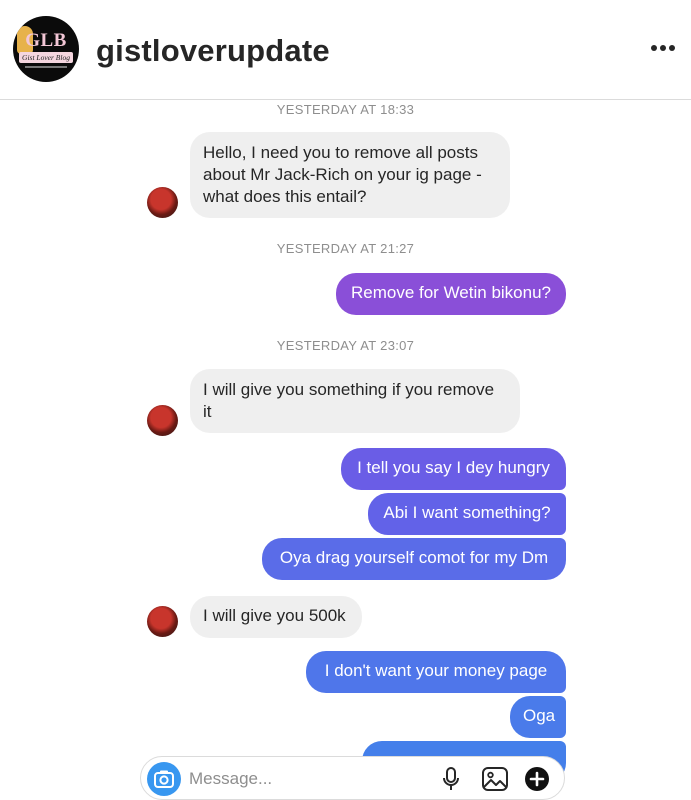 This screenshot has height=800, width=691. Describe the element at coordinates (467, 514) in the screenshot. I see `outgoing-message: Abi I want something?` at that location.